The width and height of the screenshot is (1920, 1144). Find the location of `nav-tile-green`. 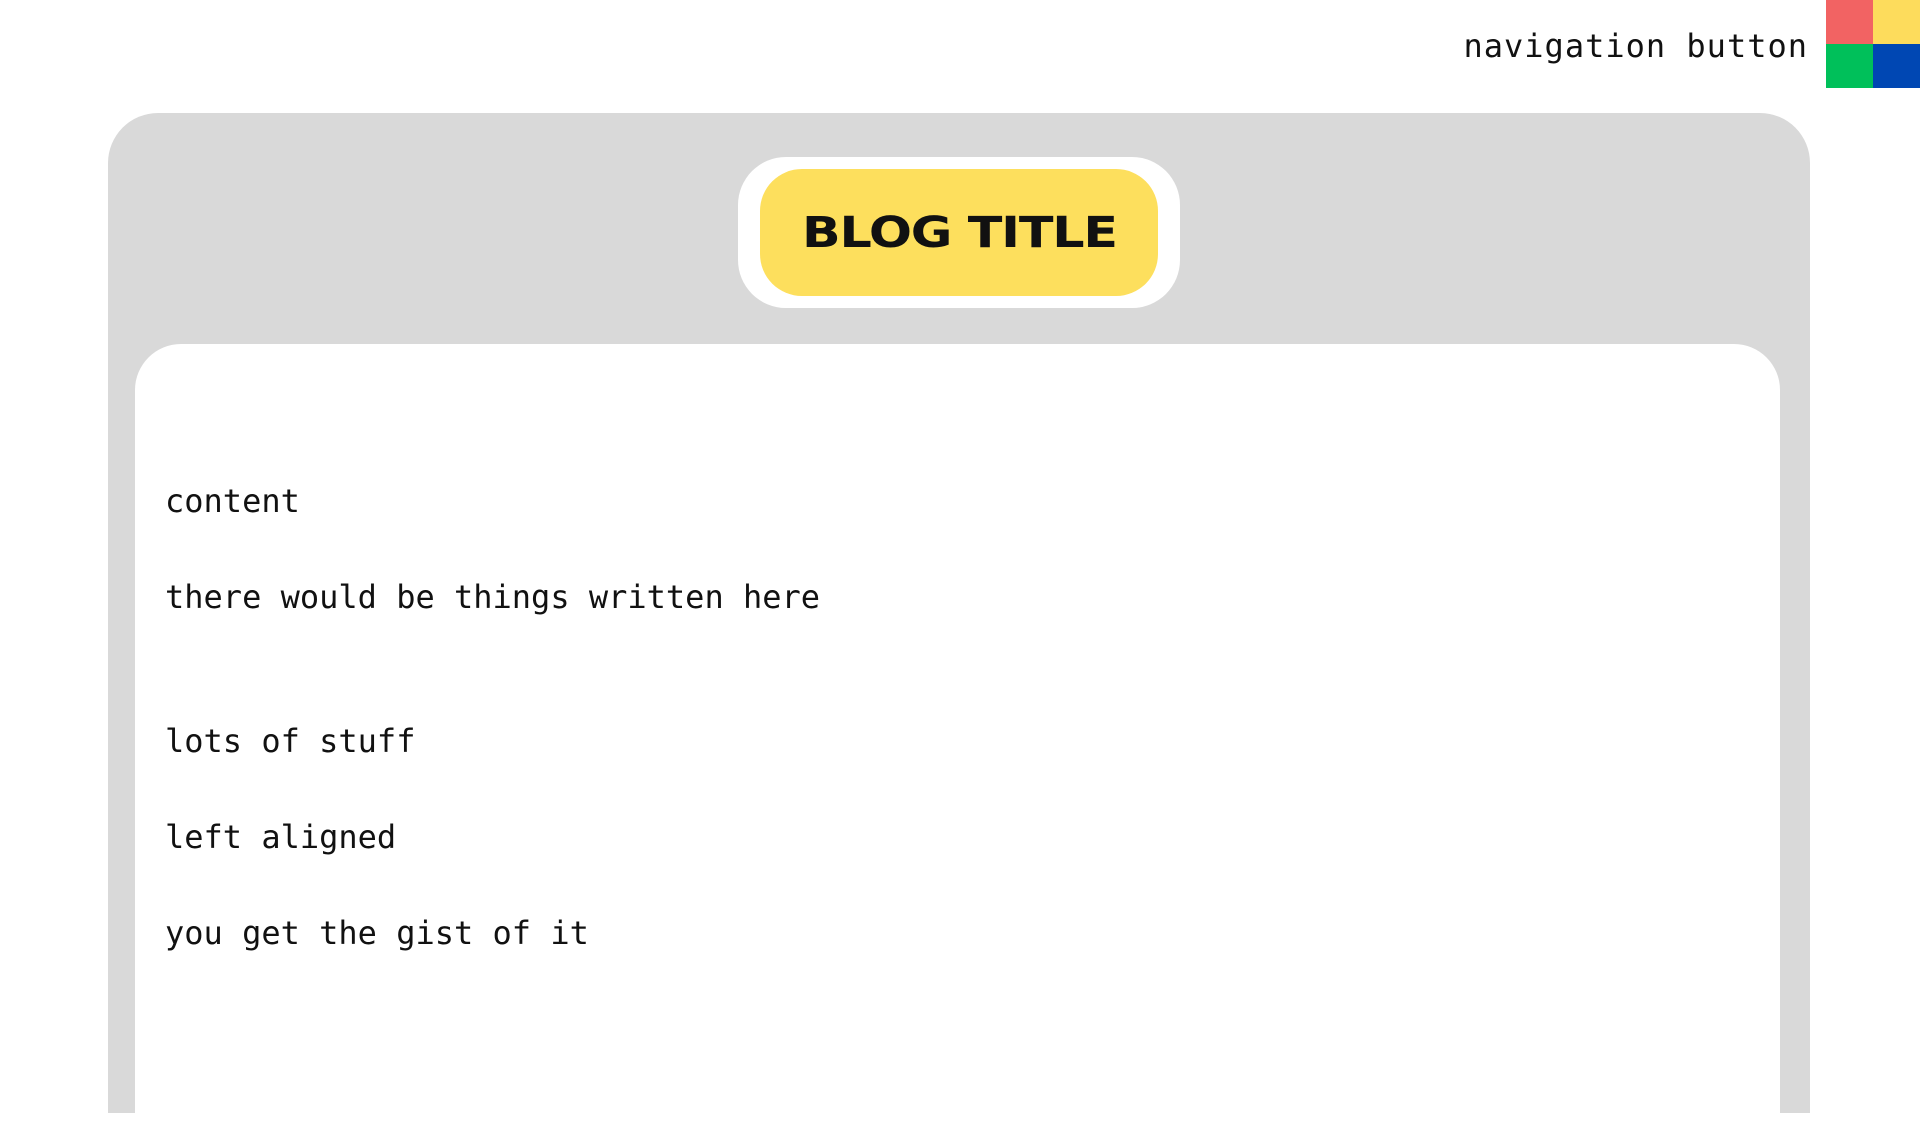

nav-tile-green is located at coordinates (1849, 66).